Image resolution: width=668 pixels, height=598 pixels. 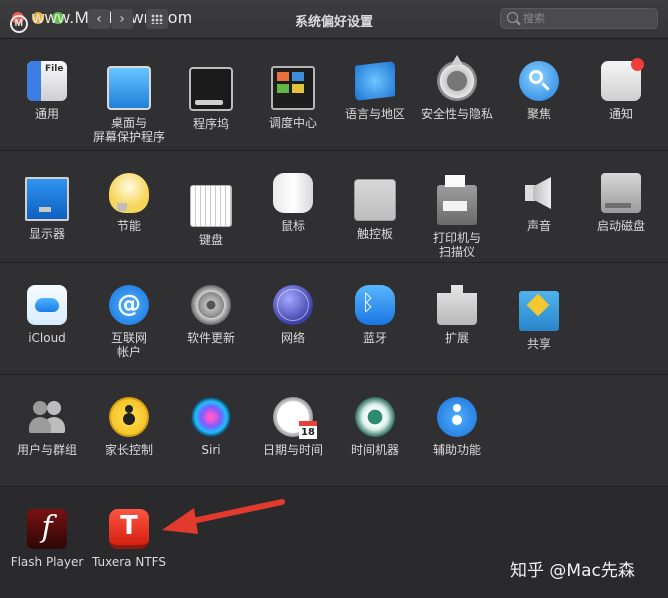 I want to click on pane-label: iCloud, so click(x=47, y=338).